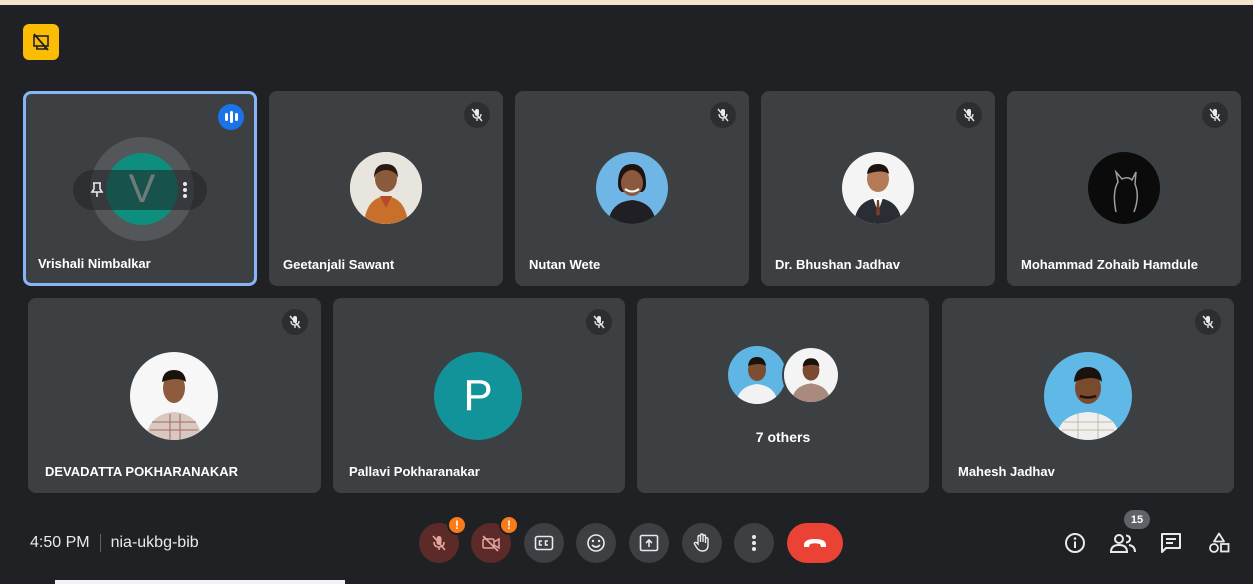  I want to click on participant-tile: P Pallavi Pokharanakar, so click(479, 395).